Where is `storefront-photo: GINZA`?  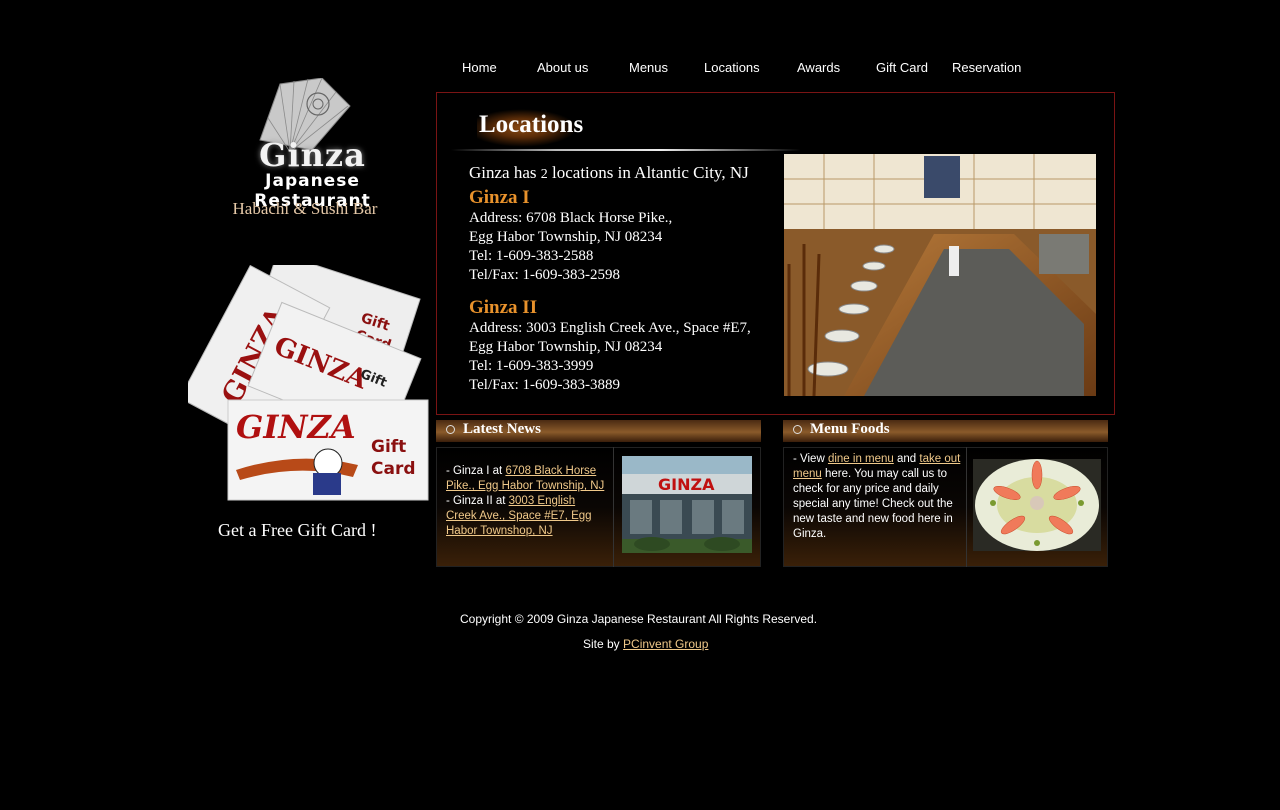 storefront-photo: GINZA is located at coordinates (687, 504).